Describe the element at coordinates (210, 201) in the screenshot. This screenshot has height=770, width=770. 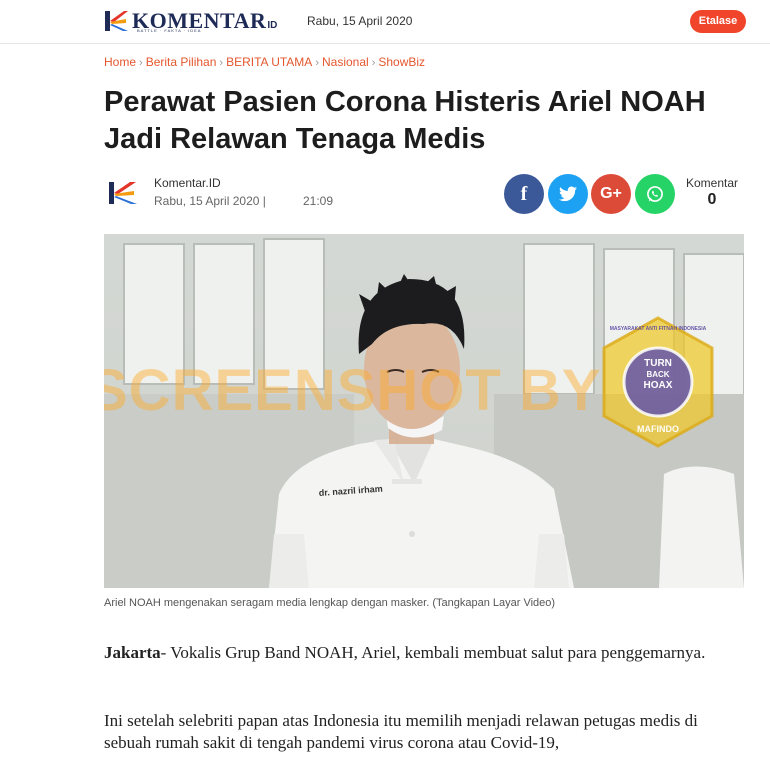
I see `article-date: Rabu, 15 April 2020 |` at that location.